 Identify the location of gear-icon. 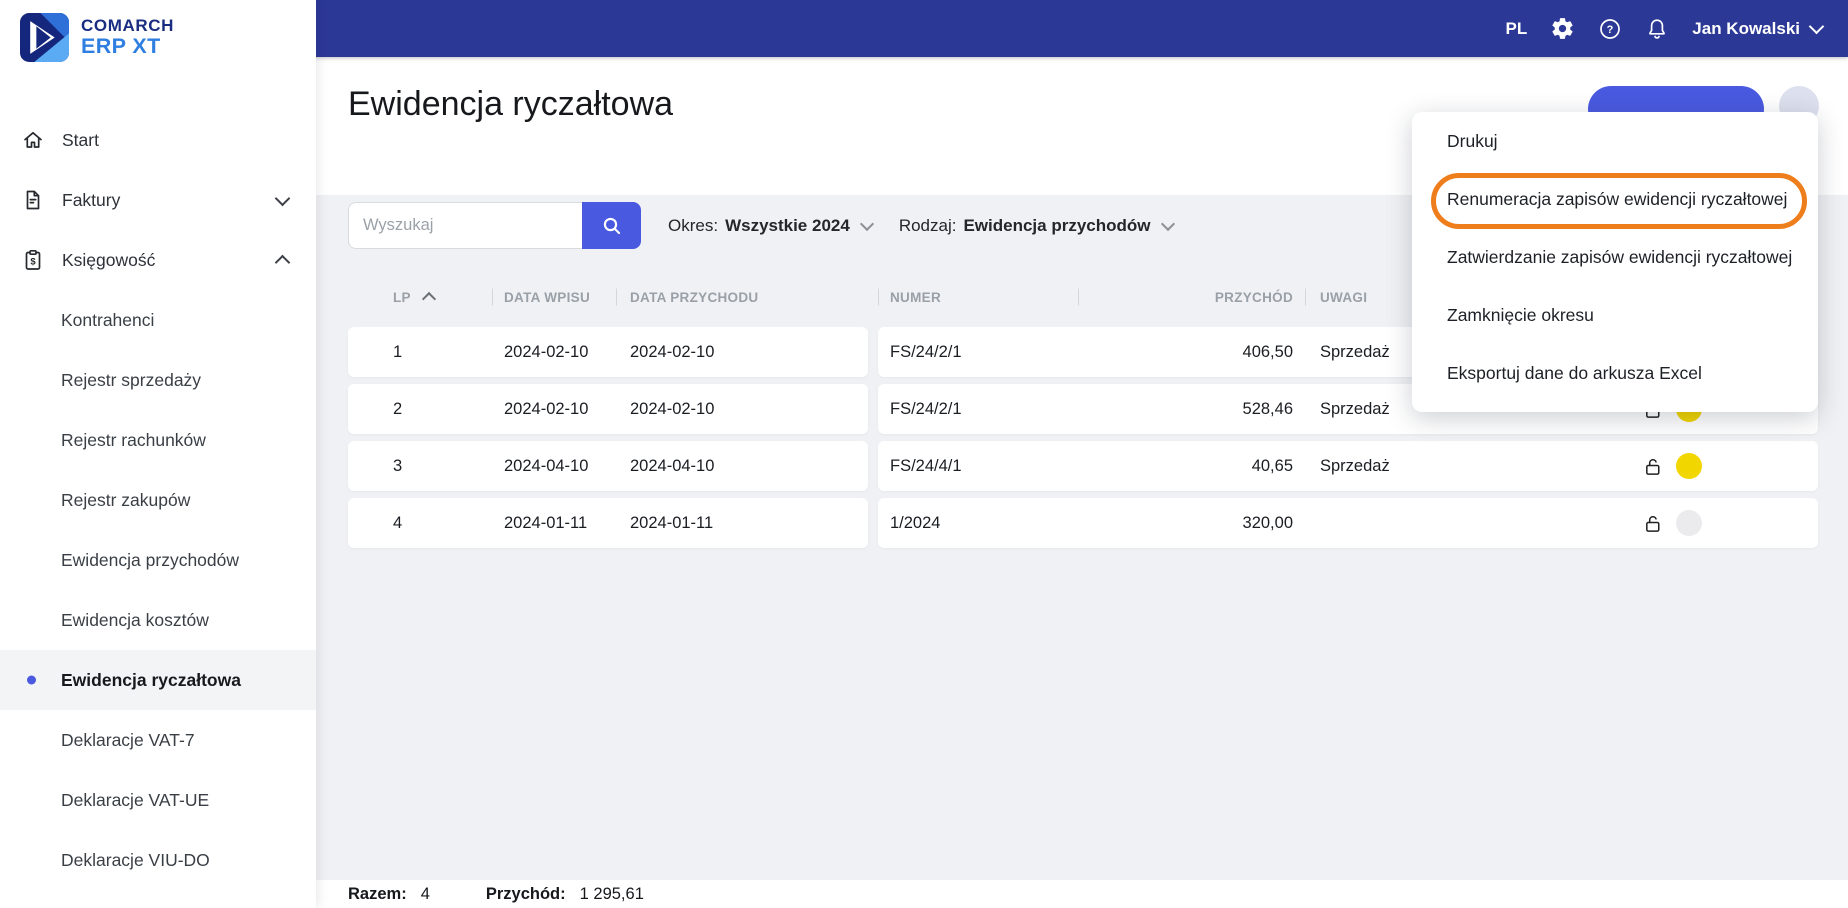
(1562, 28).